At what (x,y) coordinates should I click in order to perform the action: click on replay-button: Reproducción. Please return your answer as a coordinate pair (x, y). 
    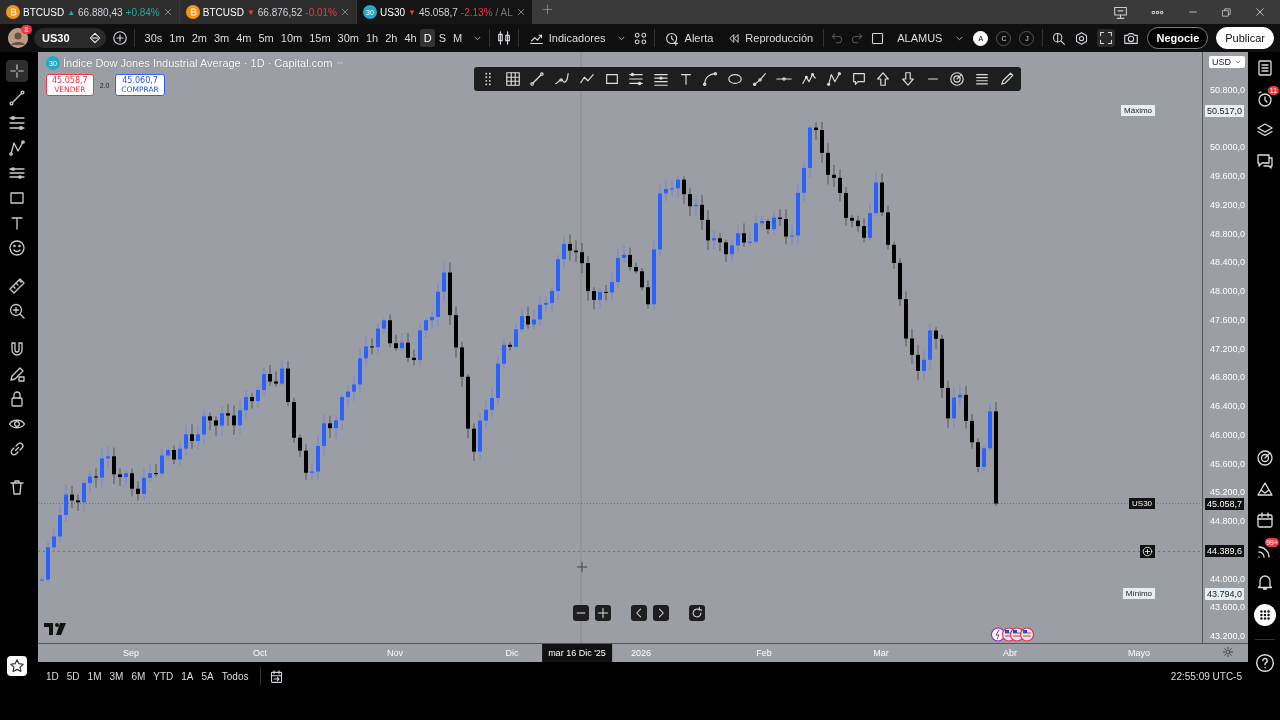
    Looking at the image, I should click on (770, 38).